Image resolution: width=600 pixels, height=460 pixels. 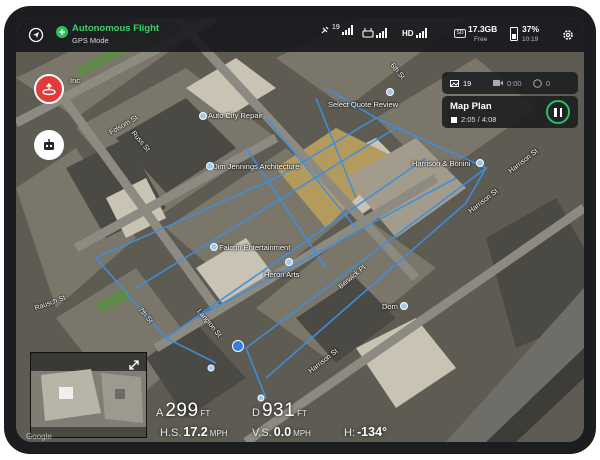 I want to click on camera-preview, so click(x=88, y=395).